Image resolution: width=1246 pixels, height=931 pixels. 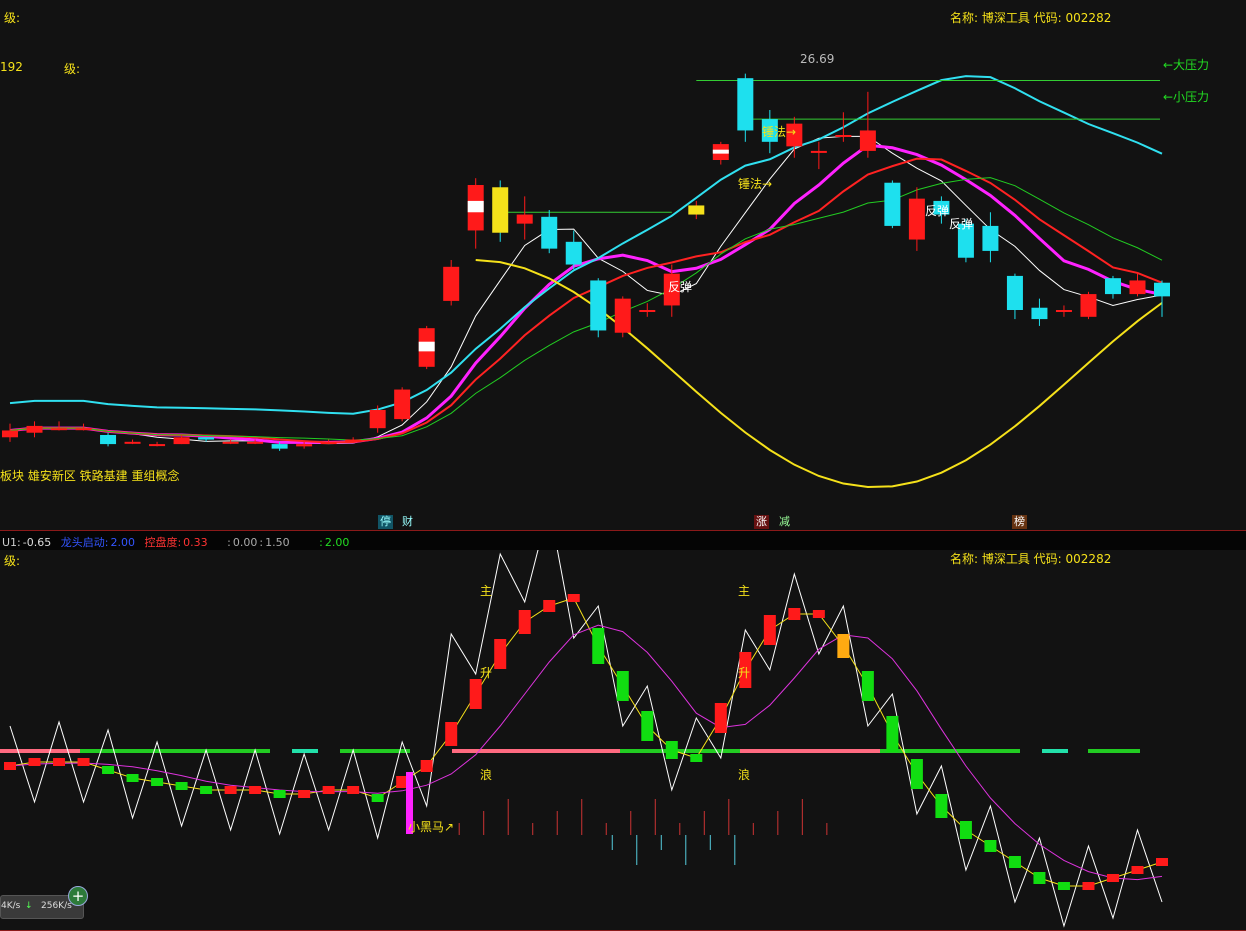 I want to click on badge-ranking: 榜, so click(x=1019, y=522).